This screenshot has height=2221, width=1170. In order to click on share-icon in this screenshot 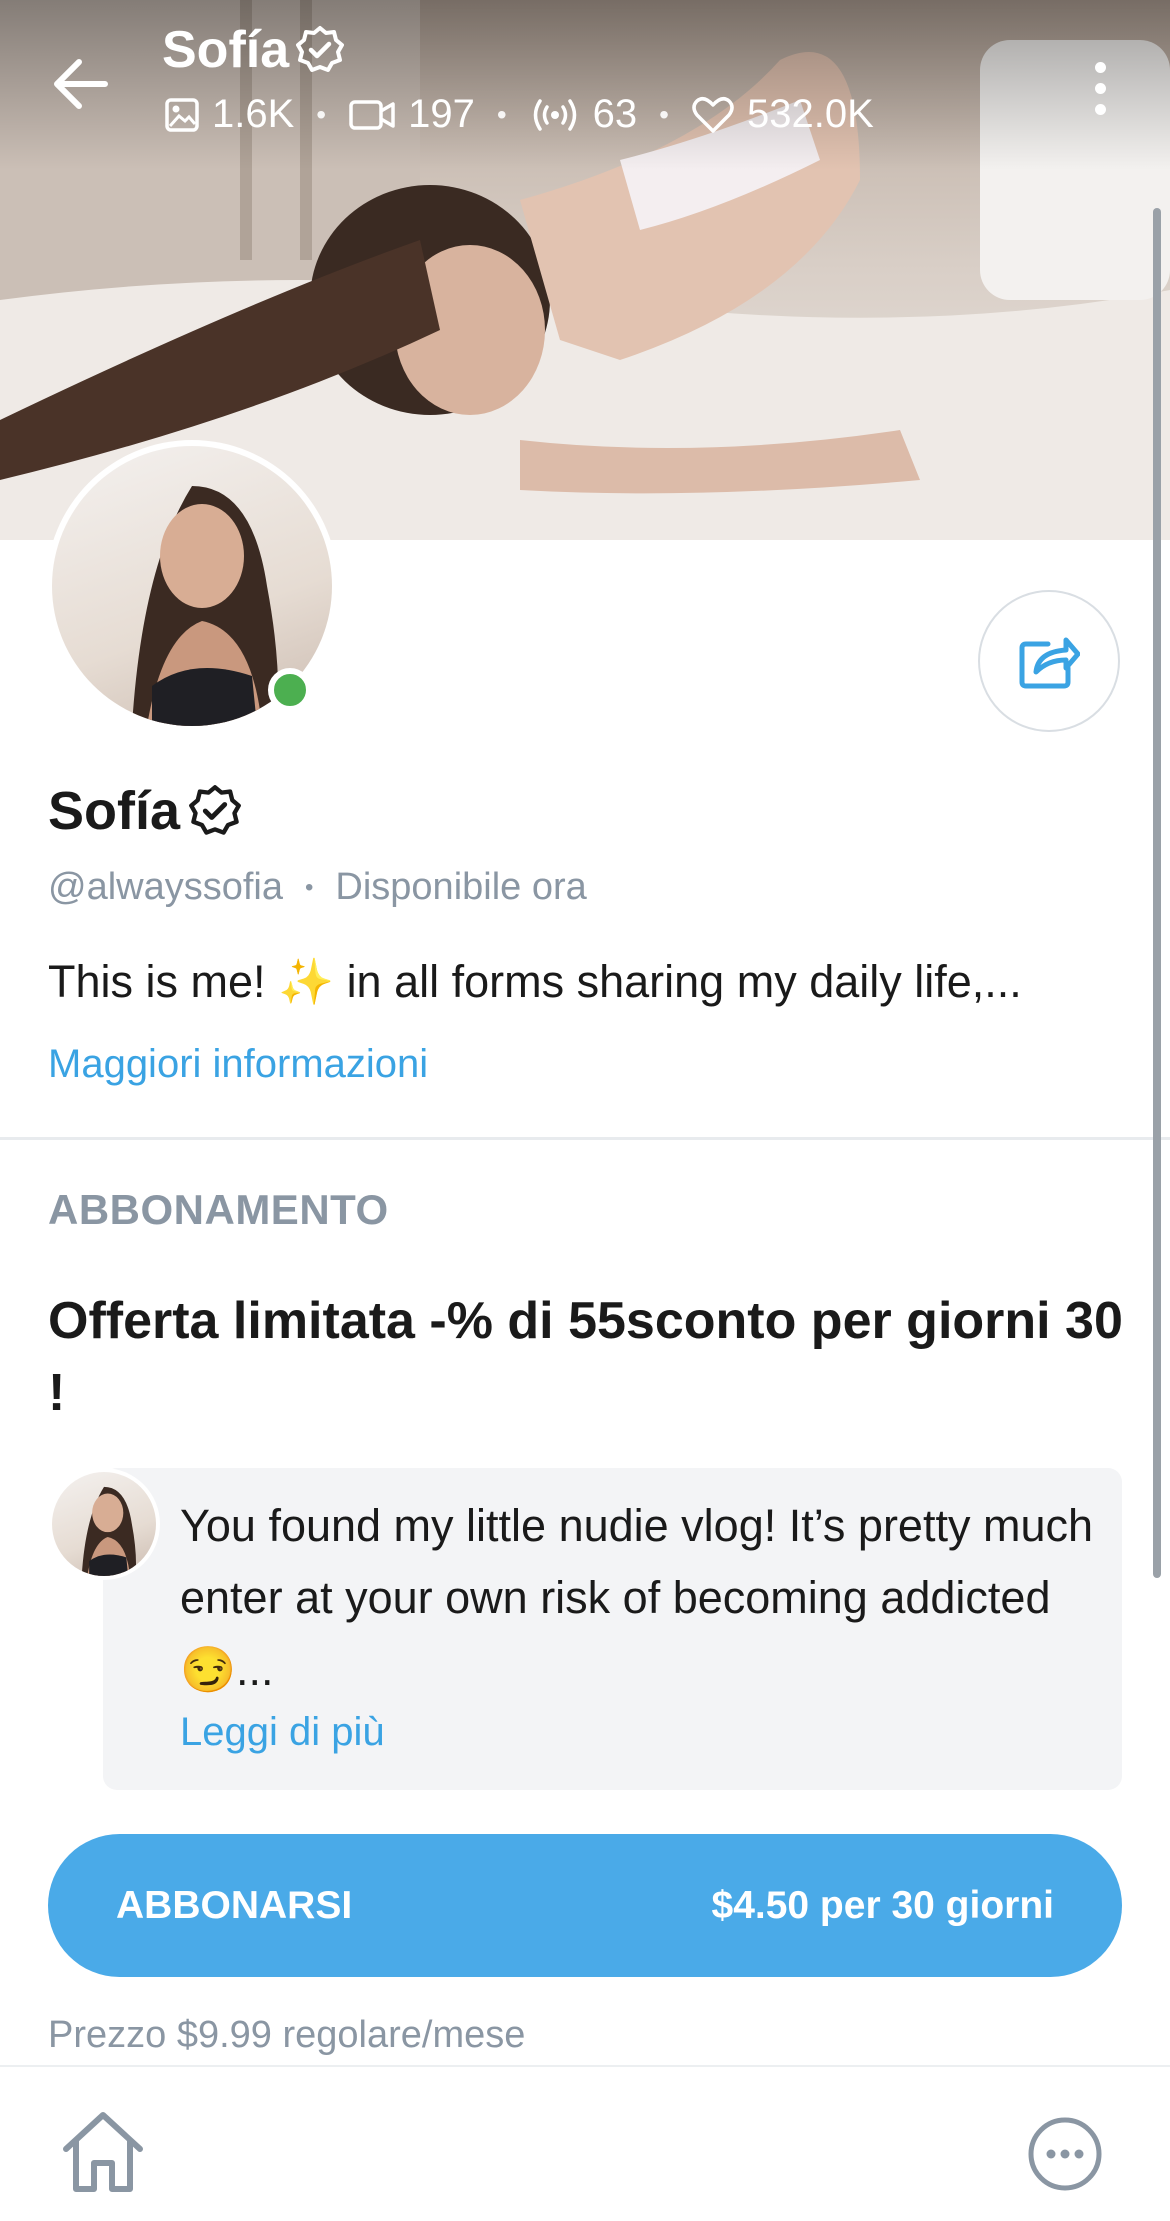, I will do `click(1049, 663)`.